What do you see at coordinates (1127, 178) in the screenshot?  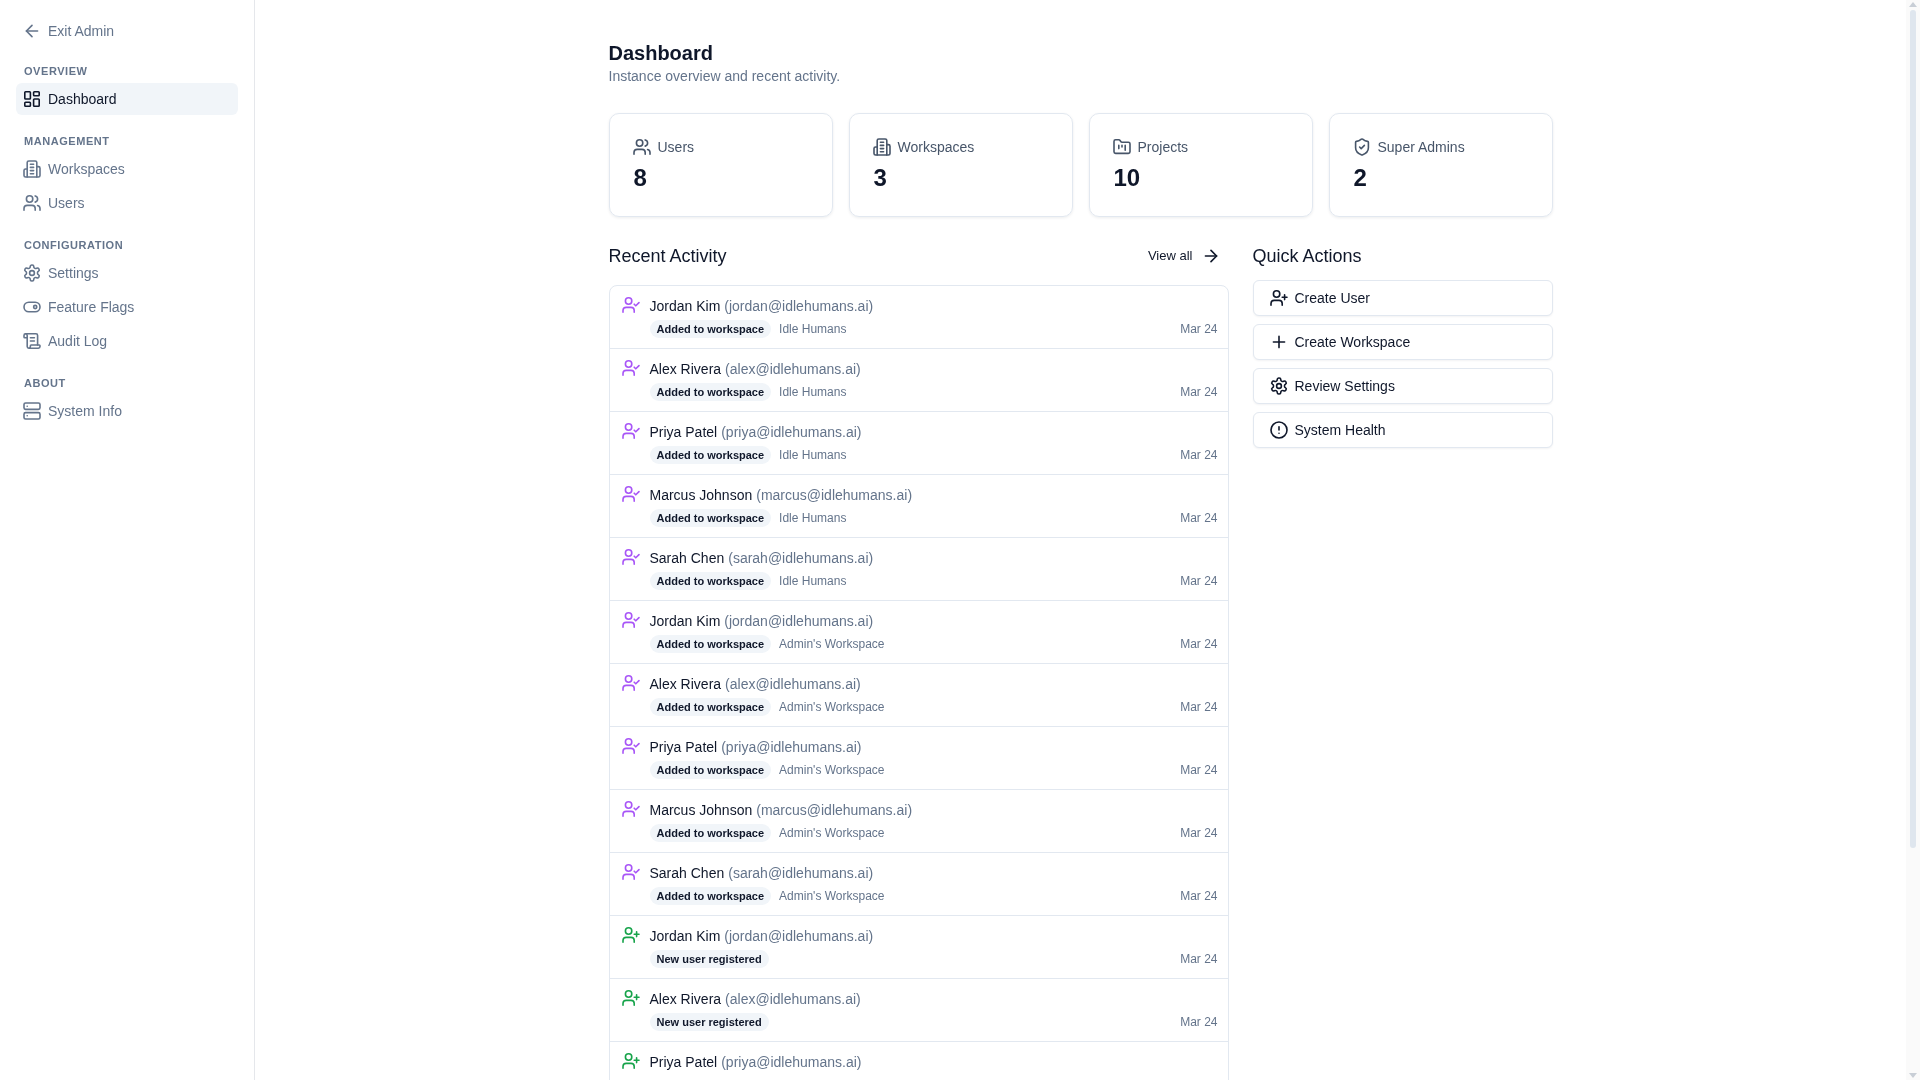 I see `stat-value: 10` at bounding box center [1127, 178].